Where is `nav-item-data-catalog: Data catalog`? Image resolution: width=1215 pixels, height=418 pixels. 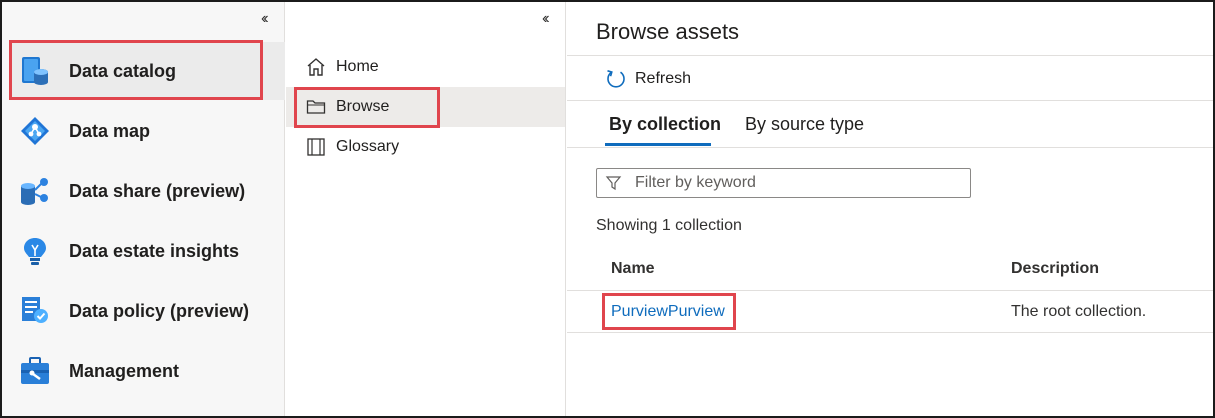 nav-item-data-catalog: Data catalog is located at coordinates (148, 71).